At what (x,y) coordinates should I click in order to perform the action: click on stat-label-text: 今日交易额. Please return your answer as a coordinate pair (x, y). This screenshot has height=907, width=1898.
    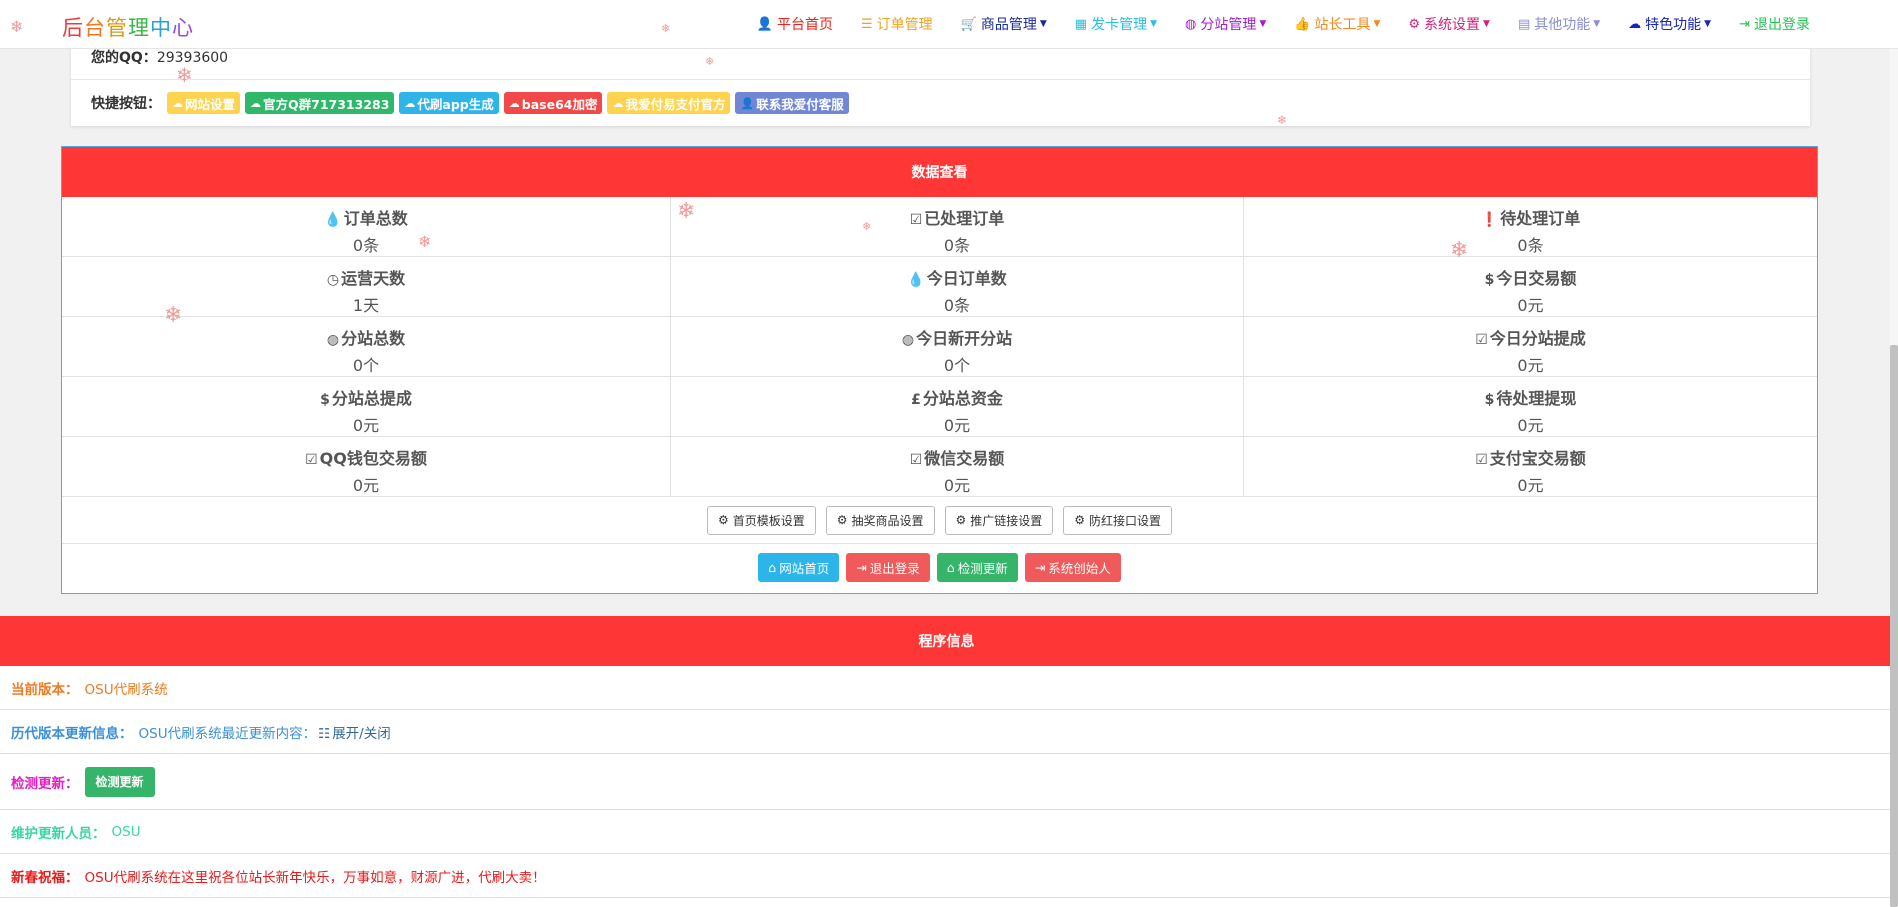
    Looking at the image, I should click on (1536, 278).